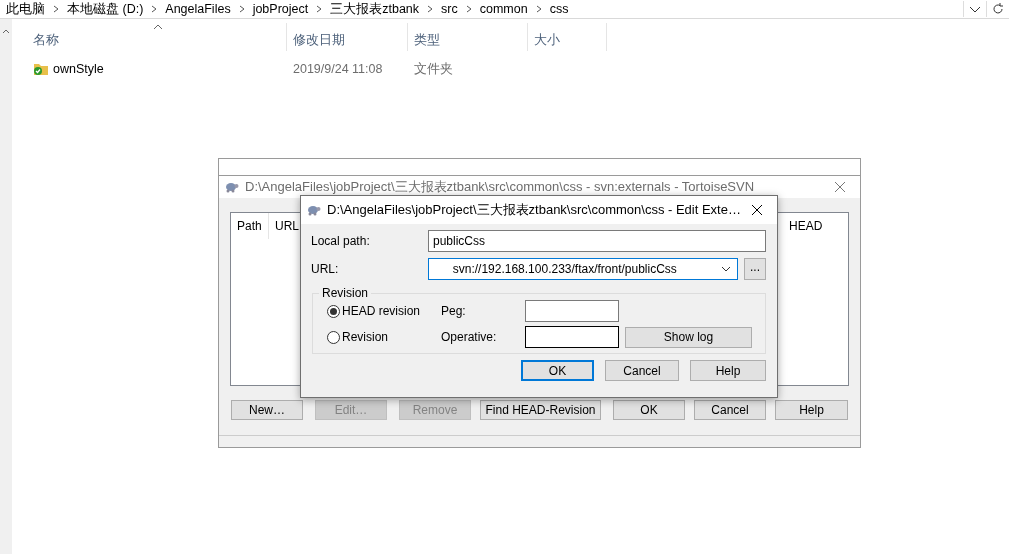 This screenshot has height=554, width=1009. What do you see at coordinates (583, 269) in the screenshot?
I see `url-combo-box: svn://192.168.100.233/ftax/front/publicCss` at bounding box center [583, 269].